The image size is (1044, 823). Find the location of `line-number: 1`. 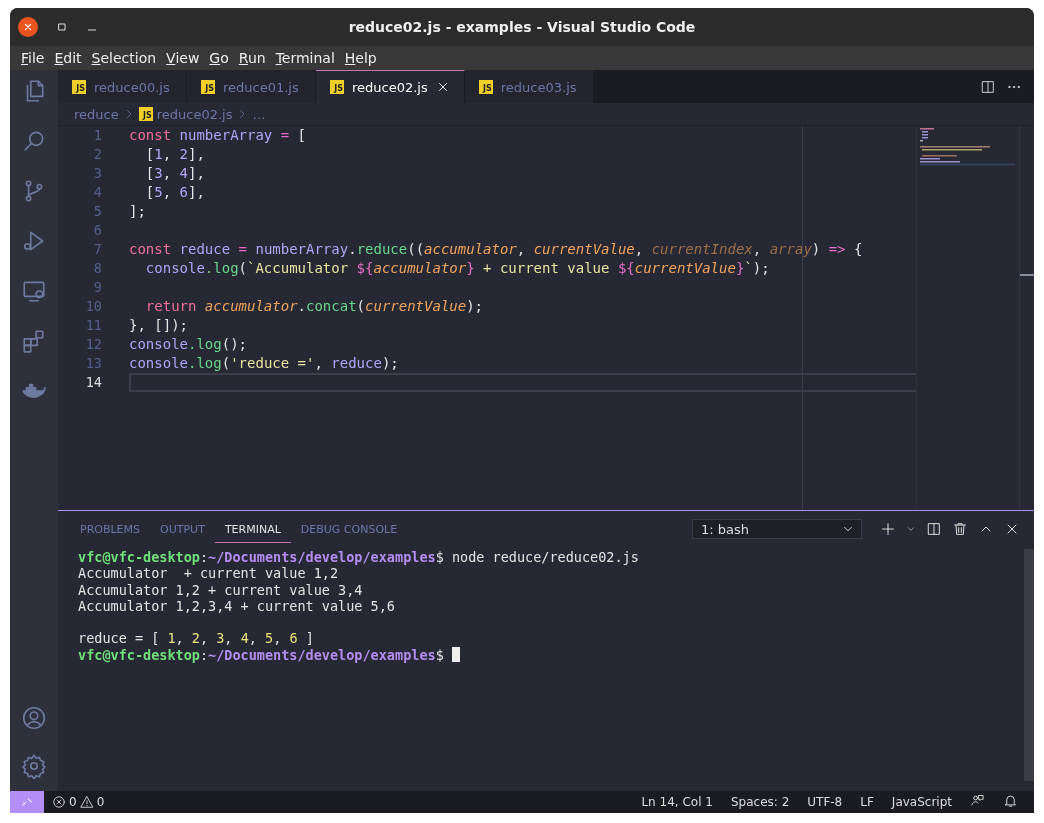

line-number: 1 is located at coordinates (97, 135).